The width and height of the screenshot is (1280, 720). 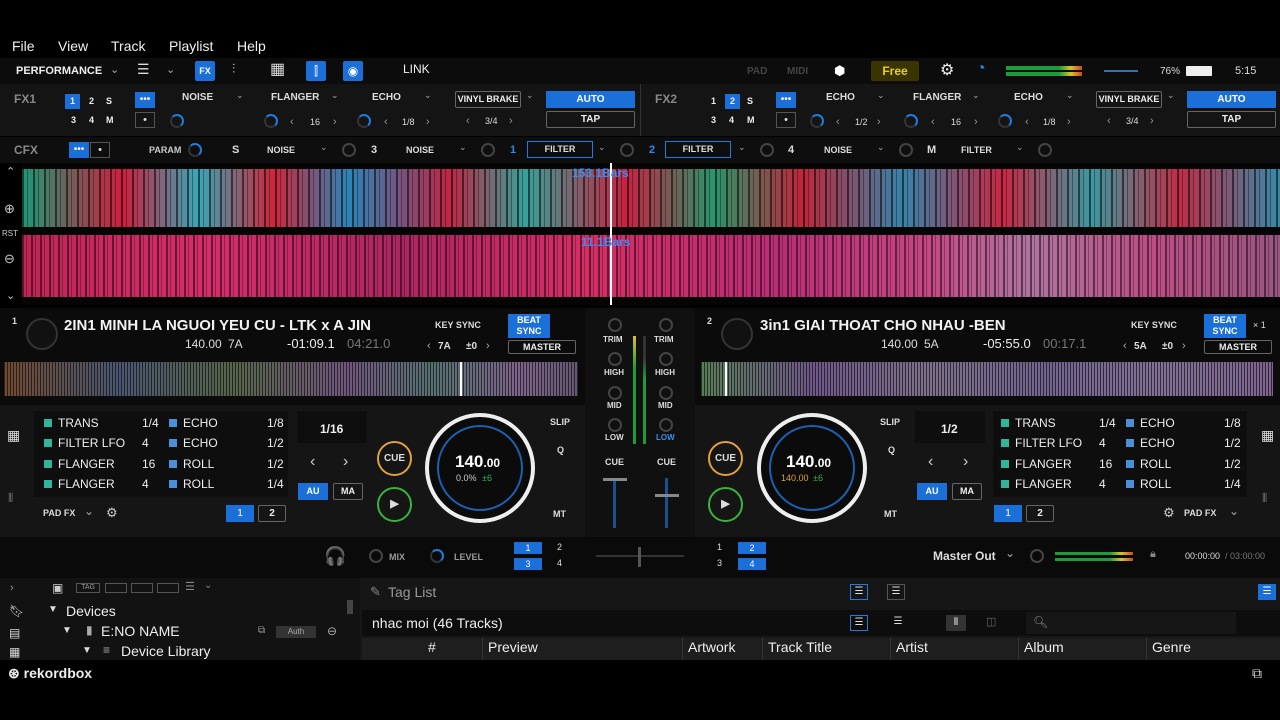 I want to click on fx2-assign-m: M, so click(x=751, y=120).